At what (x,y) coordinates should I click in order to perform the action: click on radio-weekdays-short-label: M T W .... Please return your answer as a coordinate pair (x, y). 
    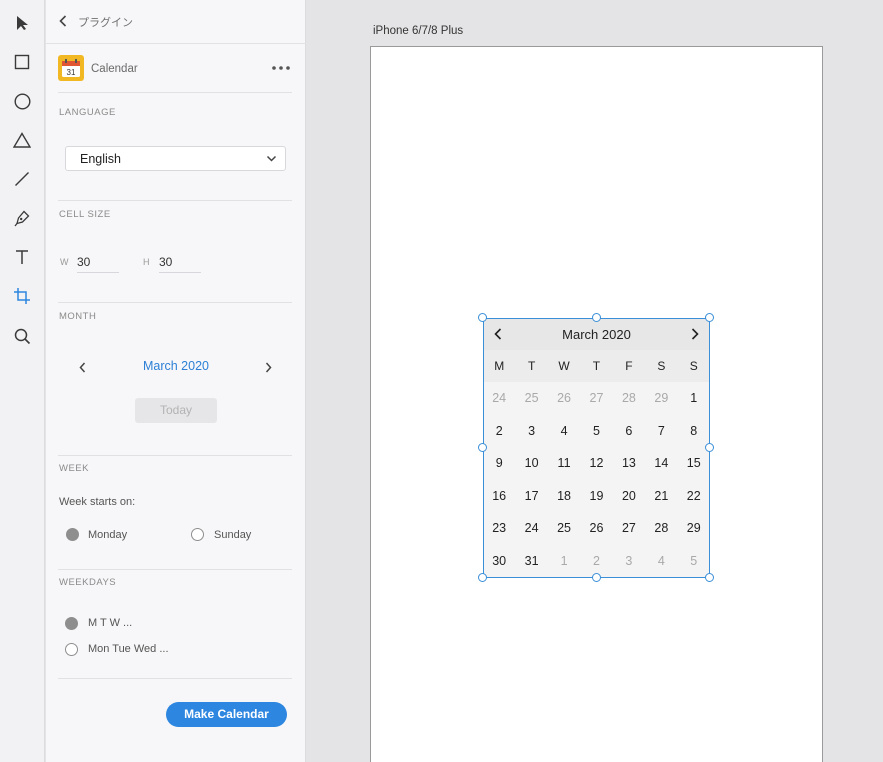
    Looking at the image, I should click on (110, 623).